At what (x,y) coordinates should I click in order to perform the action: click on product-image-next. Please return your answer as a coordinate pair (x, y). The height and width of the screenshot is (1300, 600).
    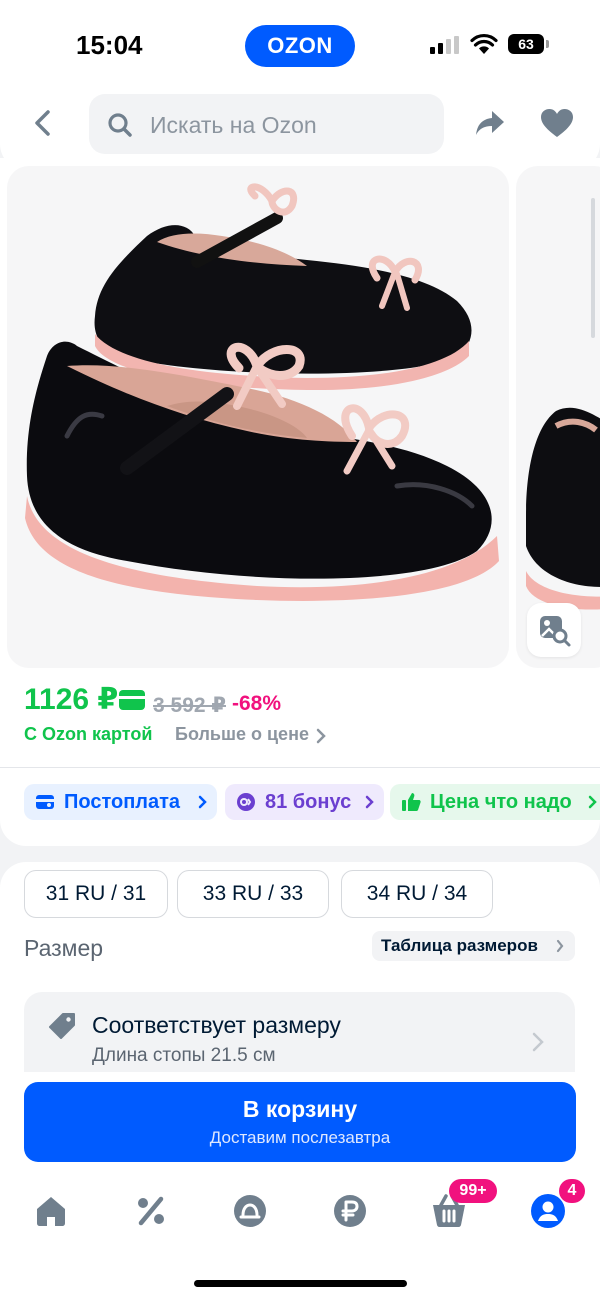
    Looking at the image, I should click on (558, 417).